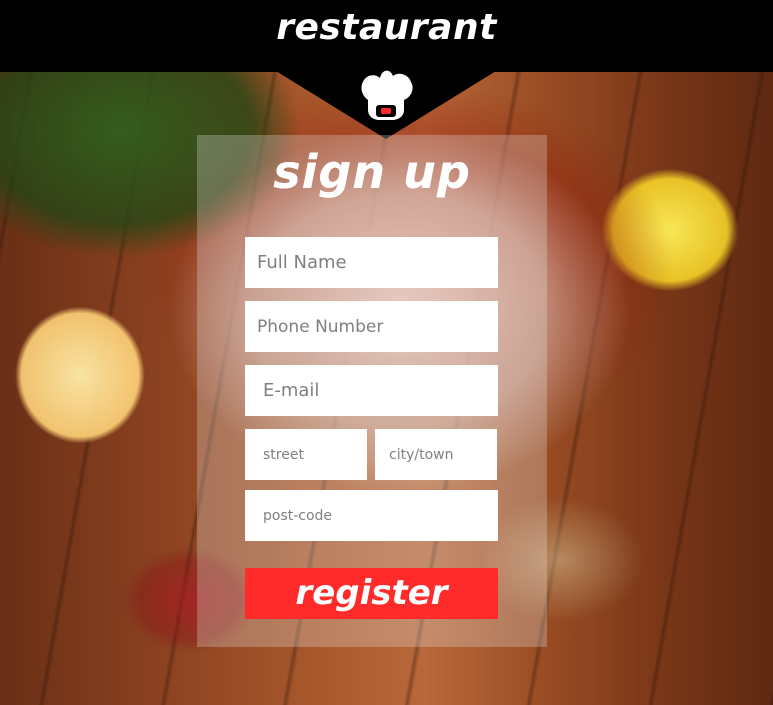 This screenshot has height=705, width=773. I want to click on post-code-field, so click(371, 515).